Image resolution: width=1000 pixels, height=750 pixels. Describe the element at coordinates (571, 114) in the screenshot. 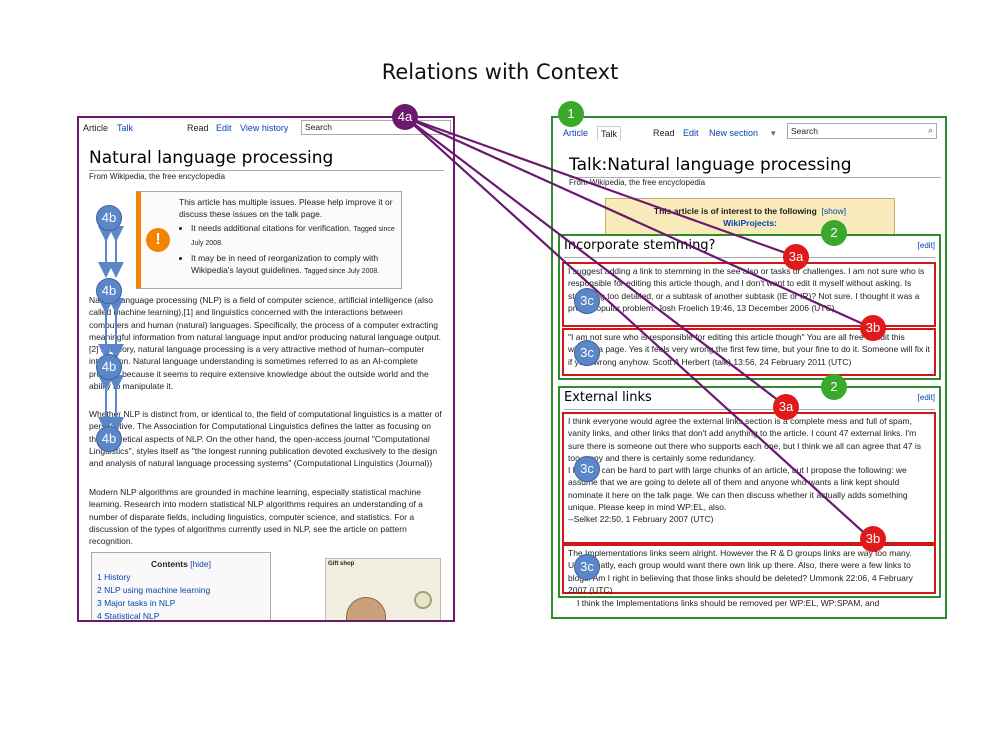

I see `badge-1: 1` at that location.